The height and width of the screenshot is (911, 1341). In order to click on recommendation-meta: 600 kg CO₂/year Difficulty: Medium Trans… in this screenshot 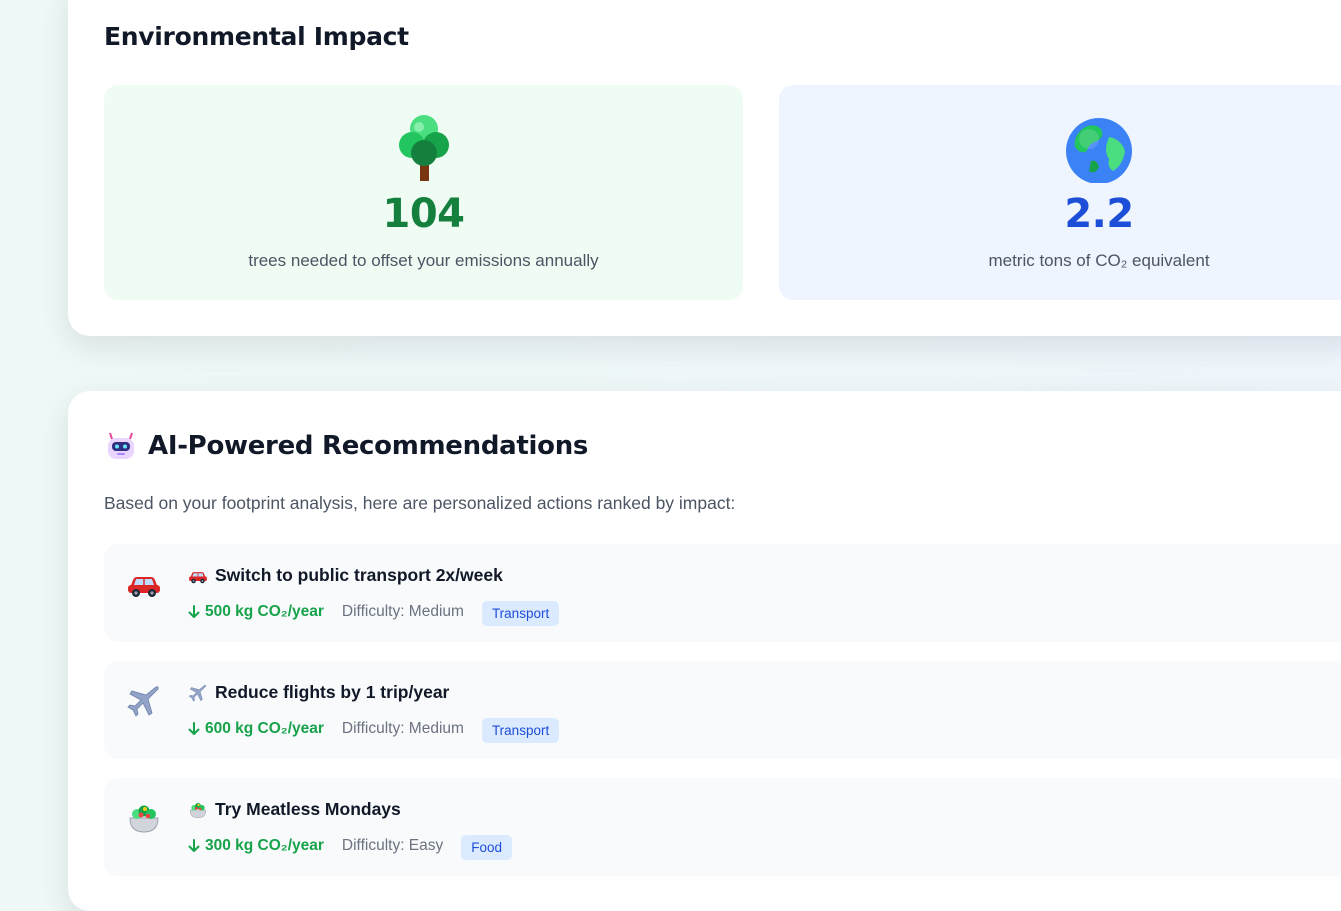, I will do `click(374, 728)`.